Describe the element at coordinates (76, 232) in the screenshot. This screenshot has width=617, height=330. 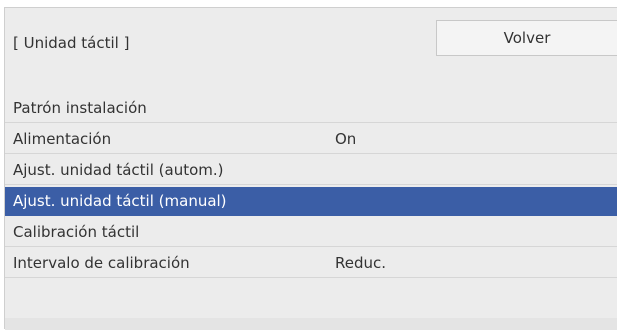
I see `menu-item-label: Calibración táctil` at that location.